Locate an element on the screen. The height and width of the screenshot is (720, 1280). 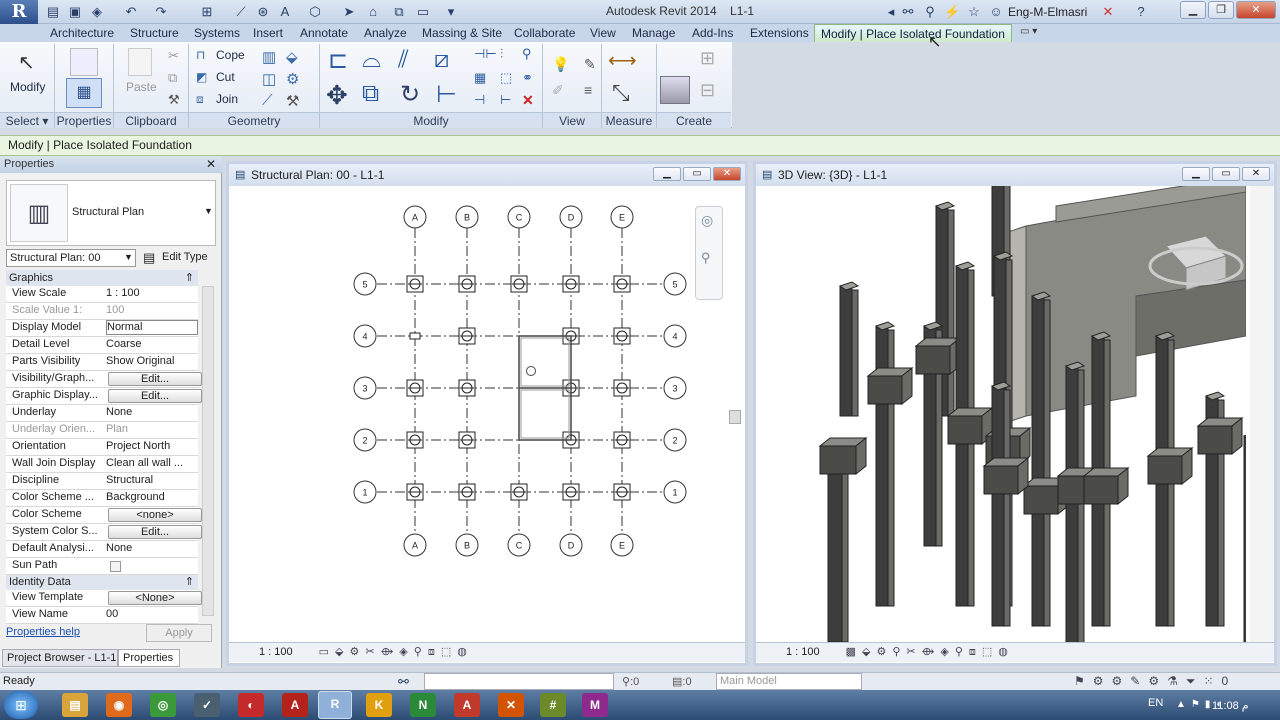
mirror-axis-icon: ⫽ is located at coordinates (403, 60).